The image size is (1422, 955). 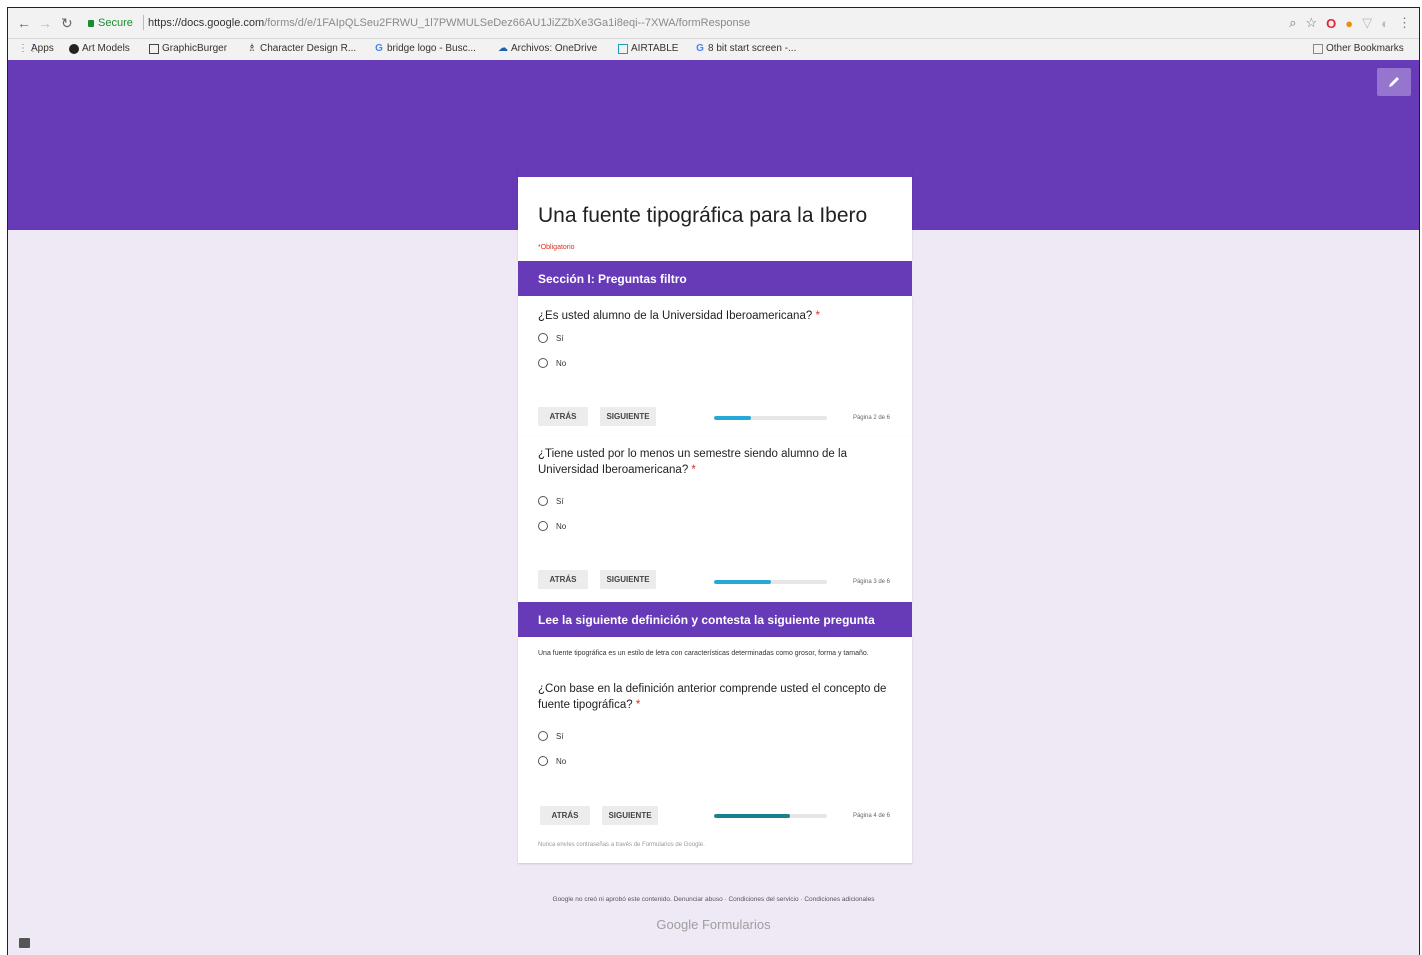 What do you see at coordinates (1292, 23) in the screenshot?
I see `zoom-icon: ⌕` at bounding box center [1292, 23].